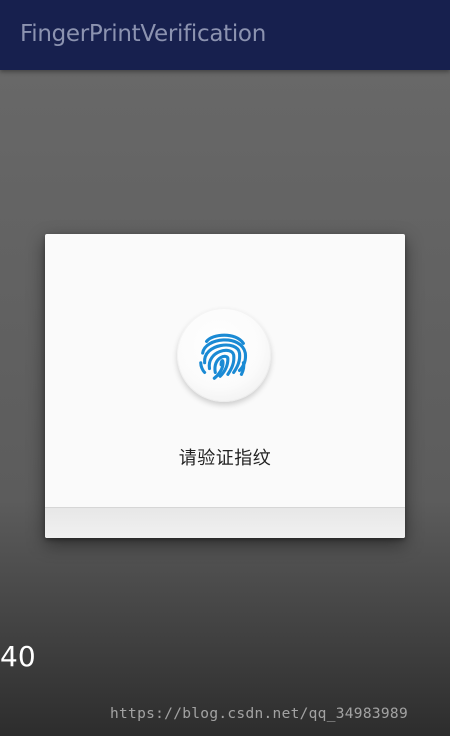 The image size is (450, 736). Describe the element at coordinates (225, 522) in the screenshot. I see `dialog-footer` at that location.